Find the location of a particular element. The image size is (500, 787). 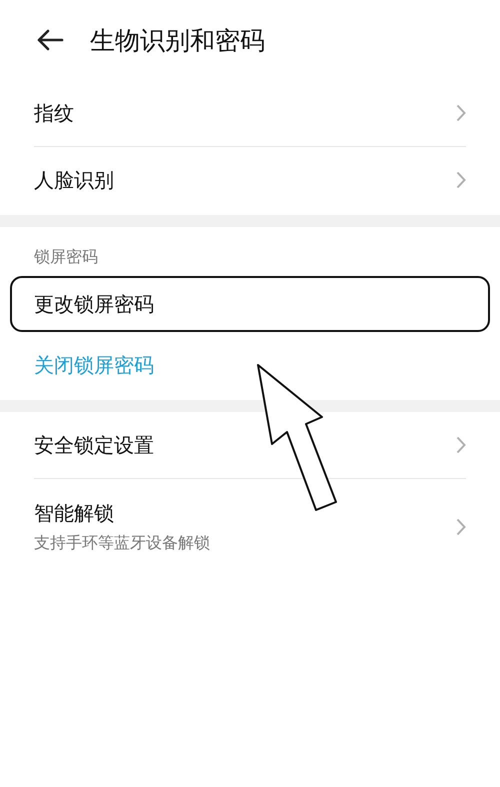

back-icon is located at coordinates (50, 40).